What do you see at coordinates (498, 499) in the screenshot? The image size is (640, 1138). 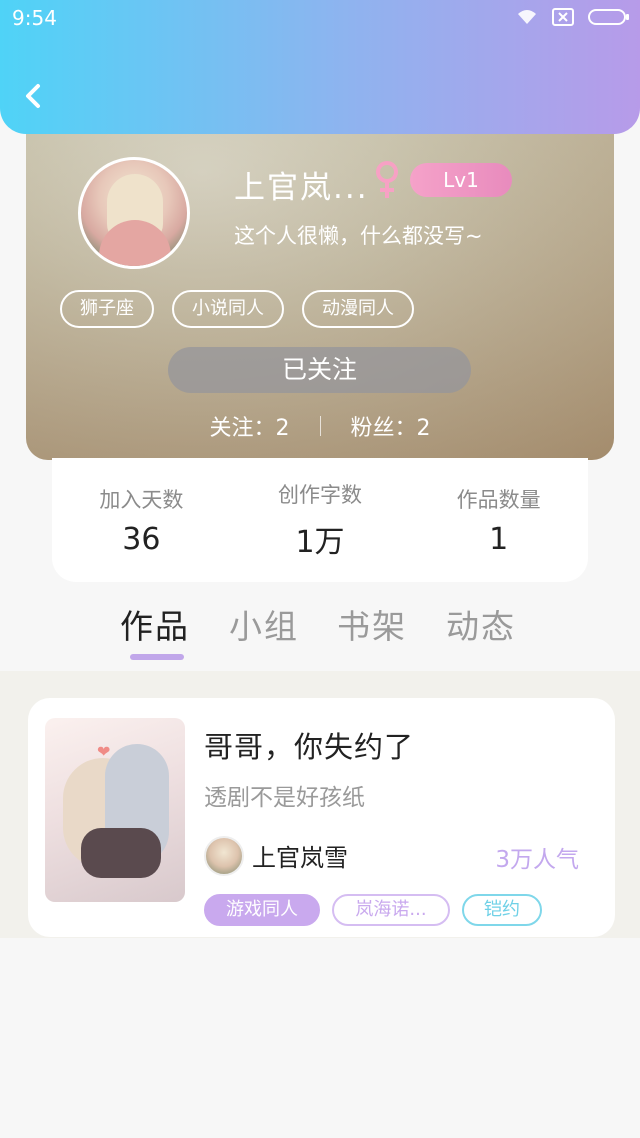 I see `stat-label: 作品数量` at bounding box center [498, 499].